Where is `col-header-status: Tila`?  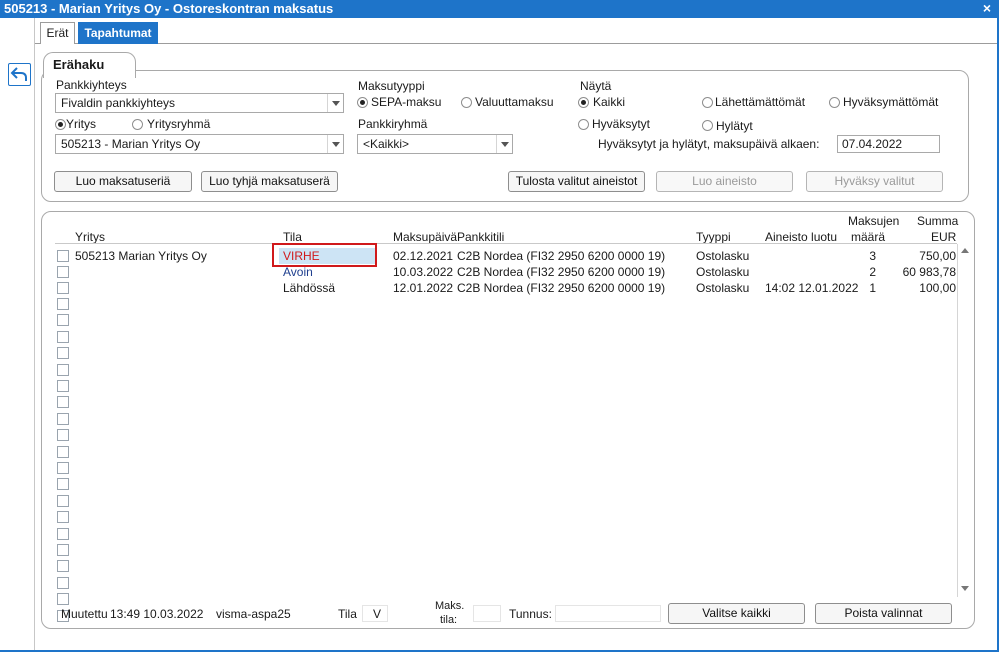 col-header-status: Tila is located at coordinates (292, 237).